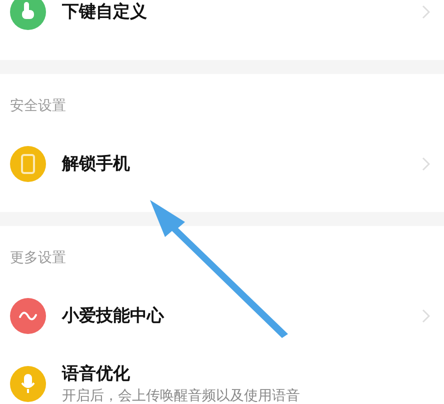  Describe the element at coordinates (181, 395) in the screenshot. I see `item-description: 开启后，会上传唤醒音频以及使用语音` at that location.